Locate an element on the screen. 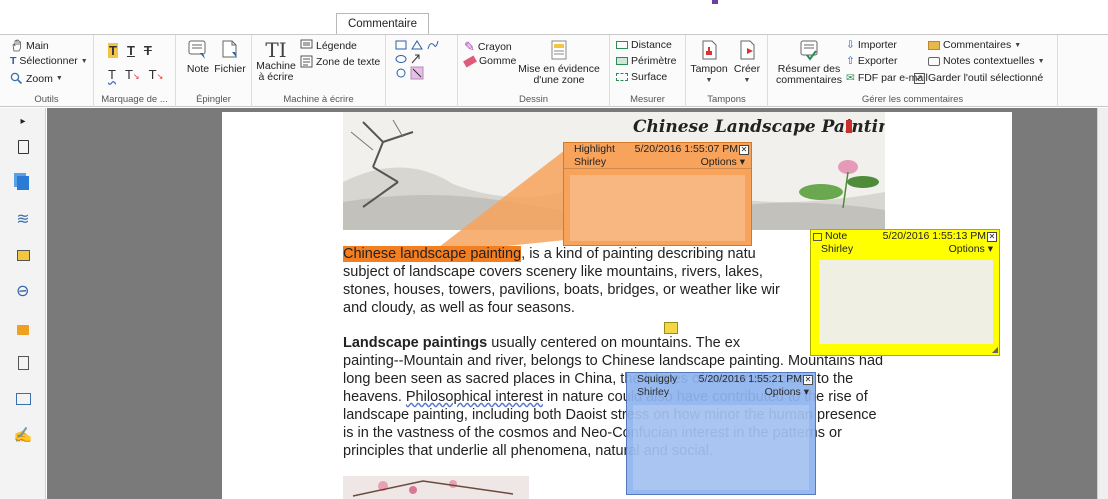 Image resolution: width=1108 pixels, height=499 pixels. import-icon: ⇩ is located at coordinates (850, 45).